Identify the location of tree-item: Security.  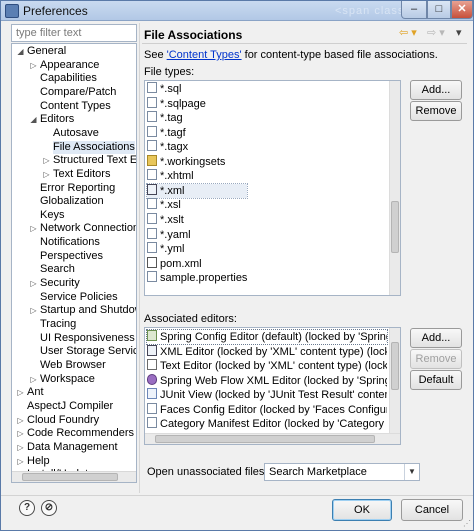
(60, 283).